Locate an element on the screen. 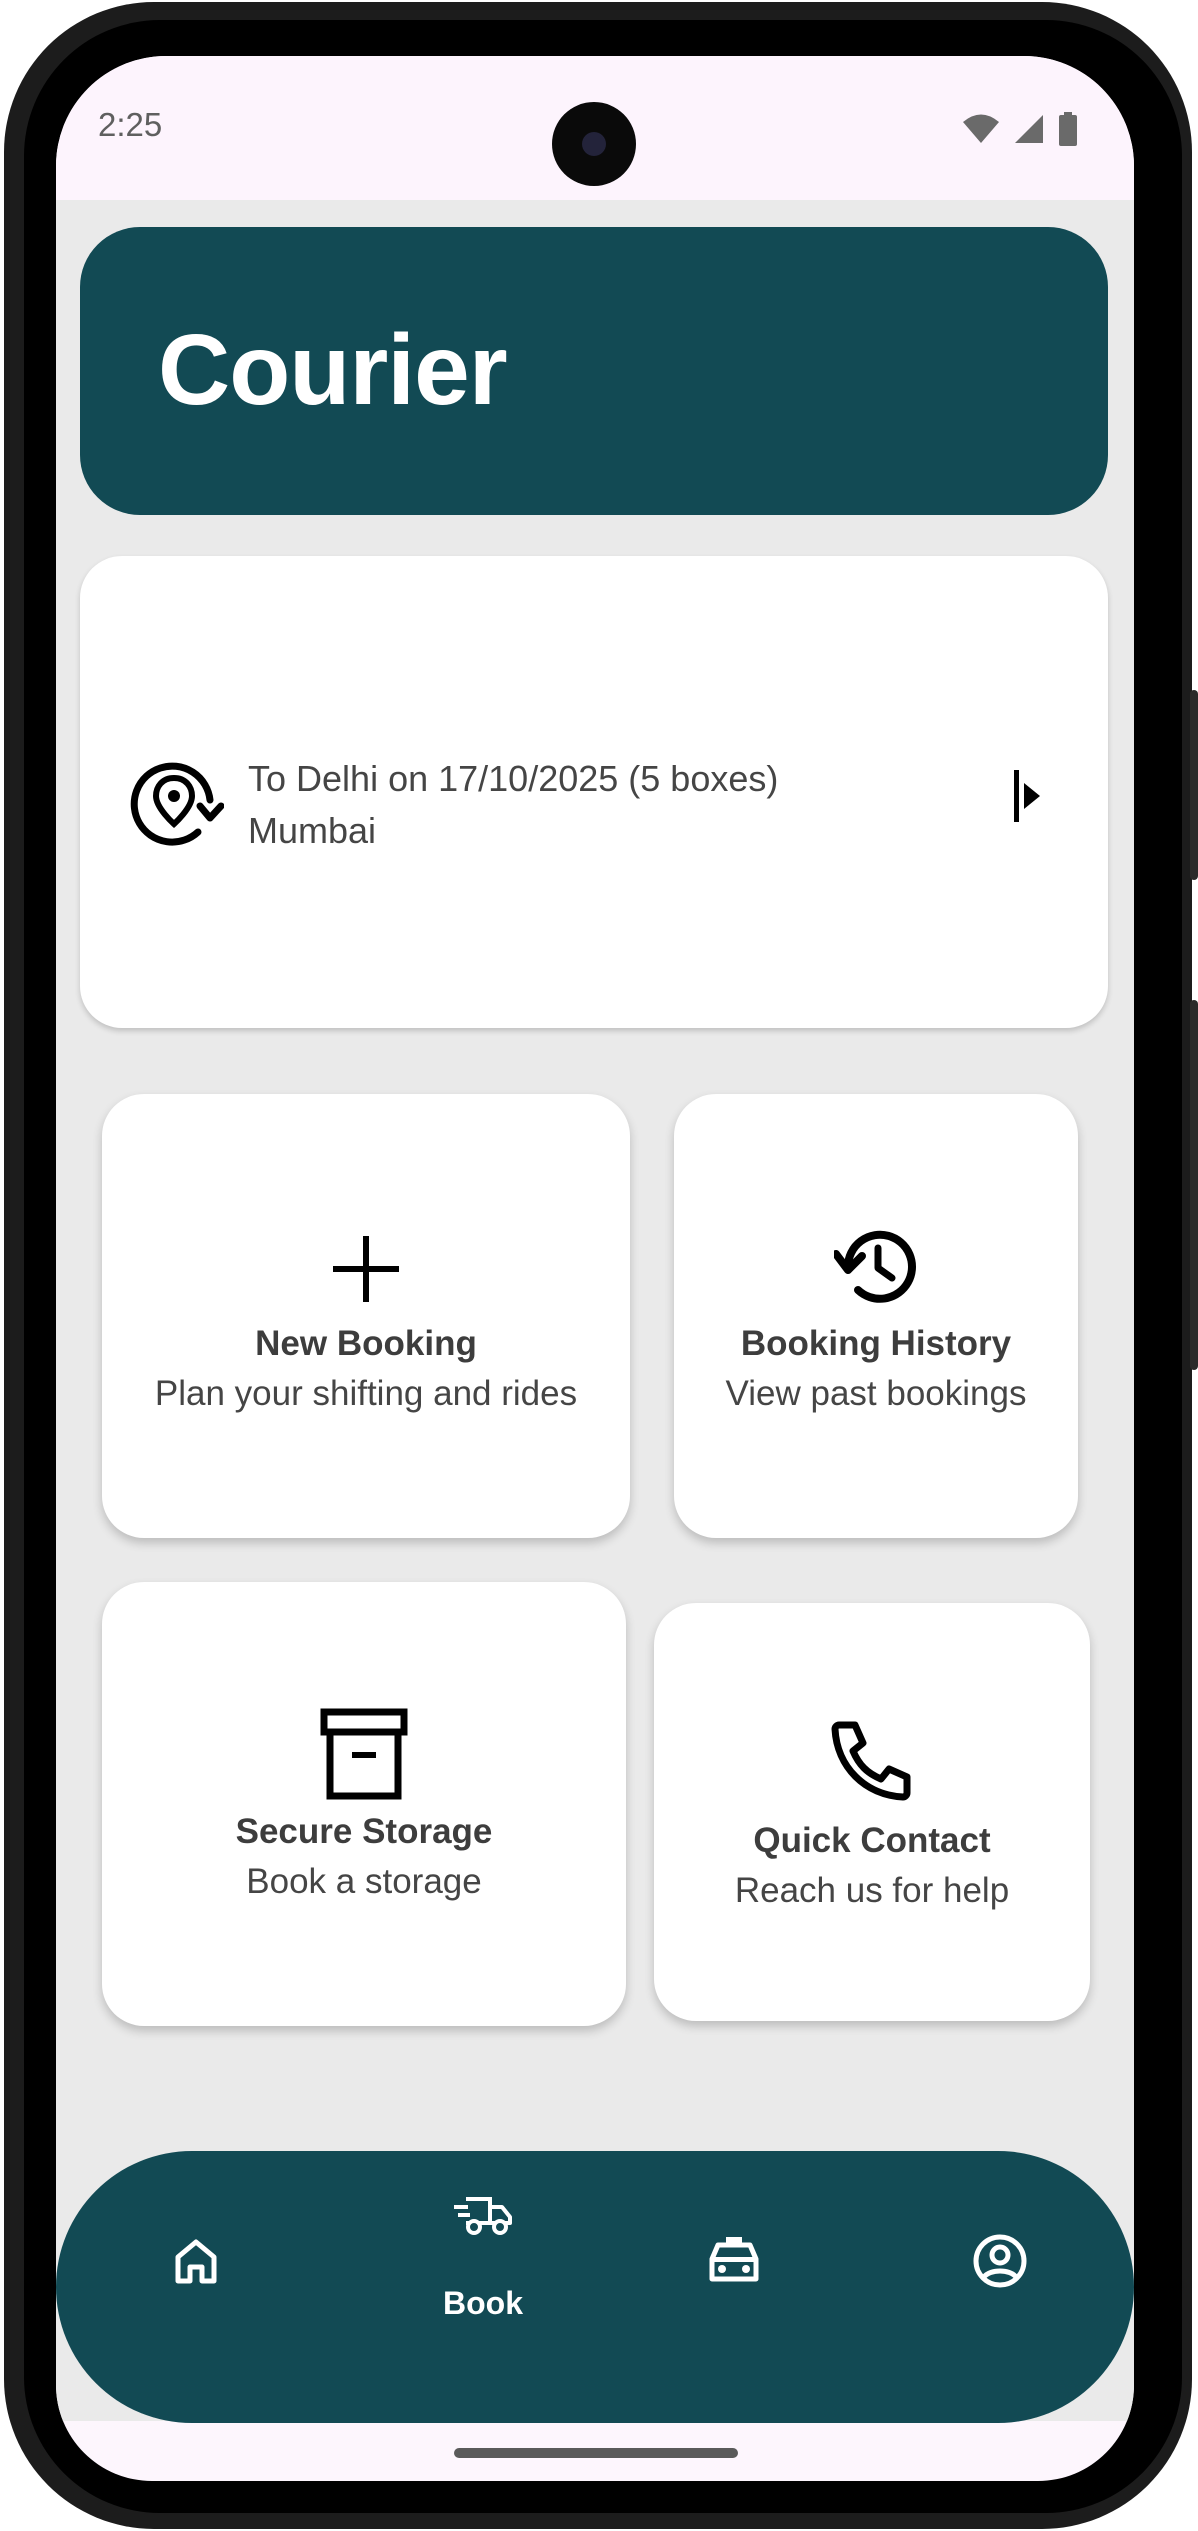  plus-icon is located at coordinates (366, 1269).